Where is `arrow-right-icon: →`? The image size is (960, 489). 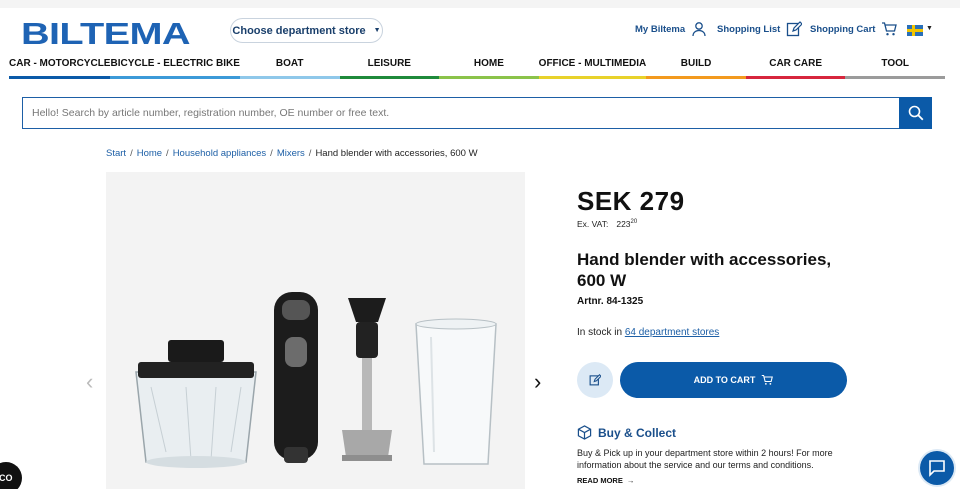
arrow-right-icon: → is located at coordinates (630, 480).